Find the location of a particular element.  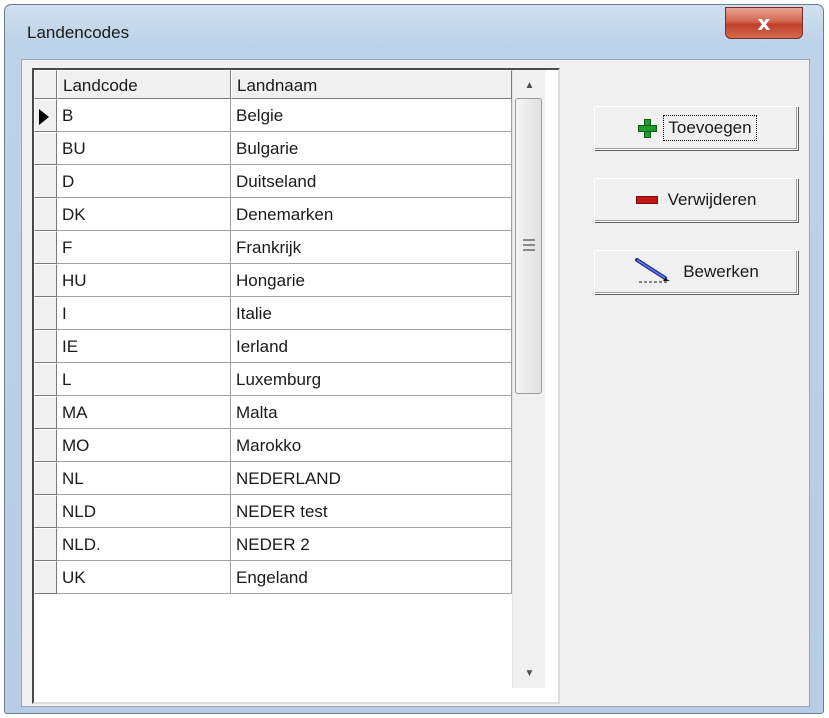

table-row: NLD NEDER test is located at coordinates (273, 511).